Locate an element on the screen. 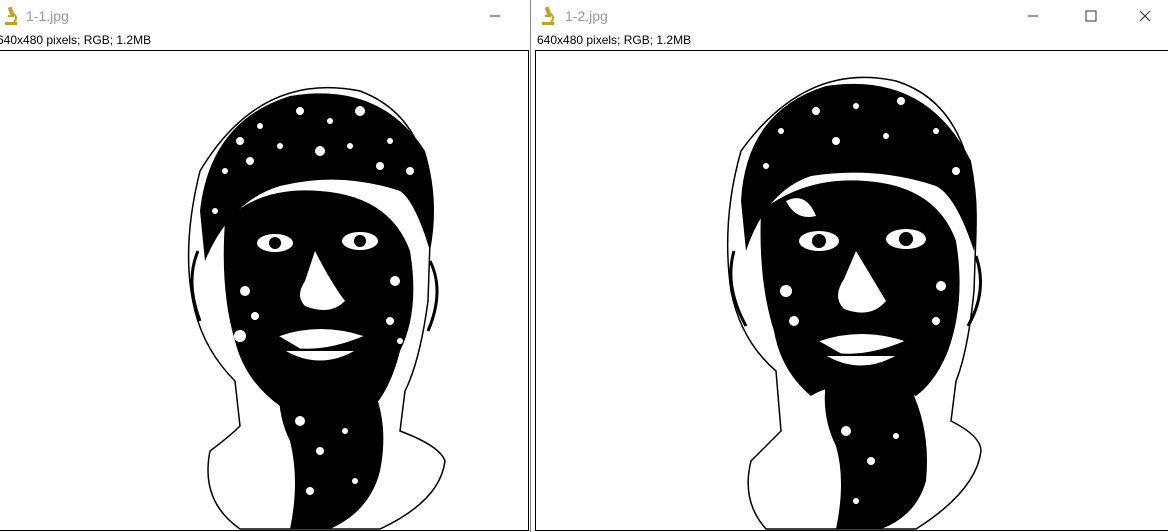 This screenshot has width=1168, height=532. close-icon is located at coordinates (1145, 16).